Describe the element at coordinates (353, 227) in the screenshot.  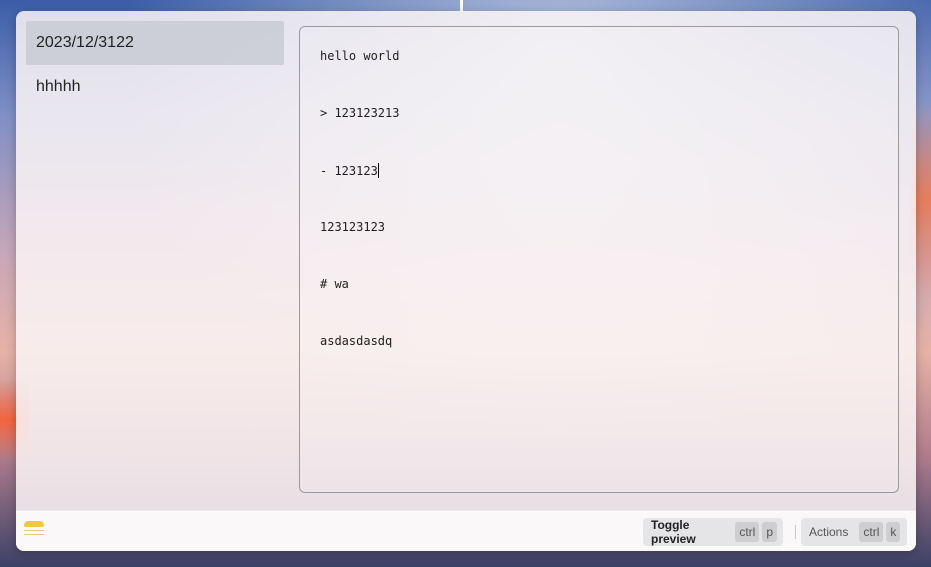
I see `editor-line: 123123123` at that location.